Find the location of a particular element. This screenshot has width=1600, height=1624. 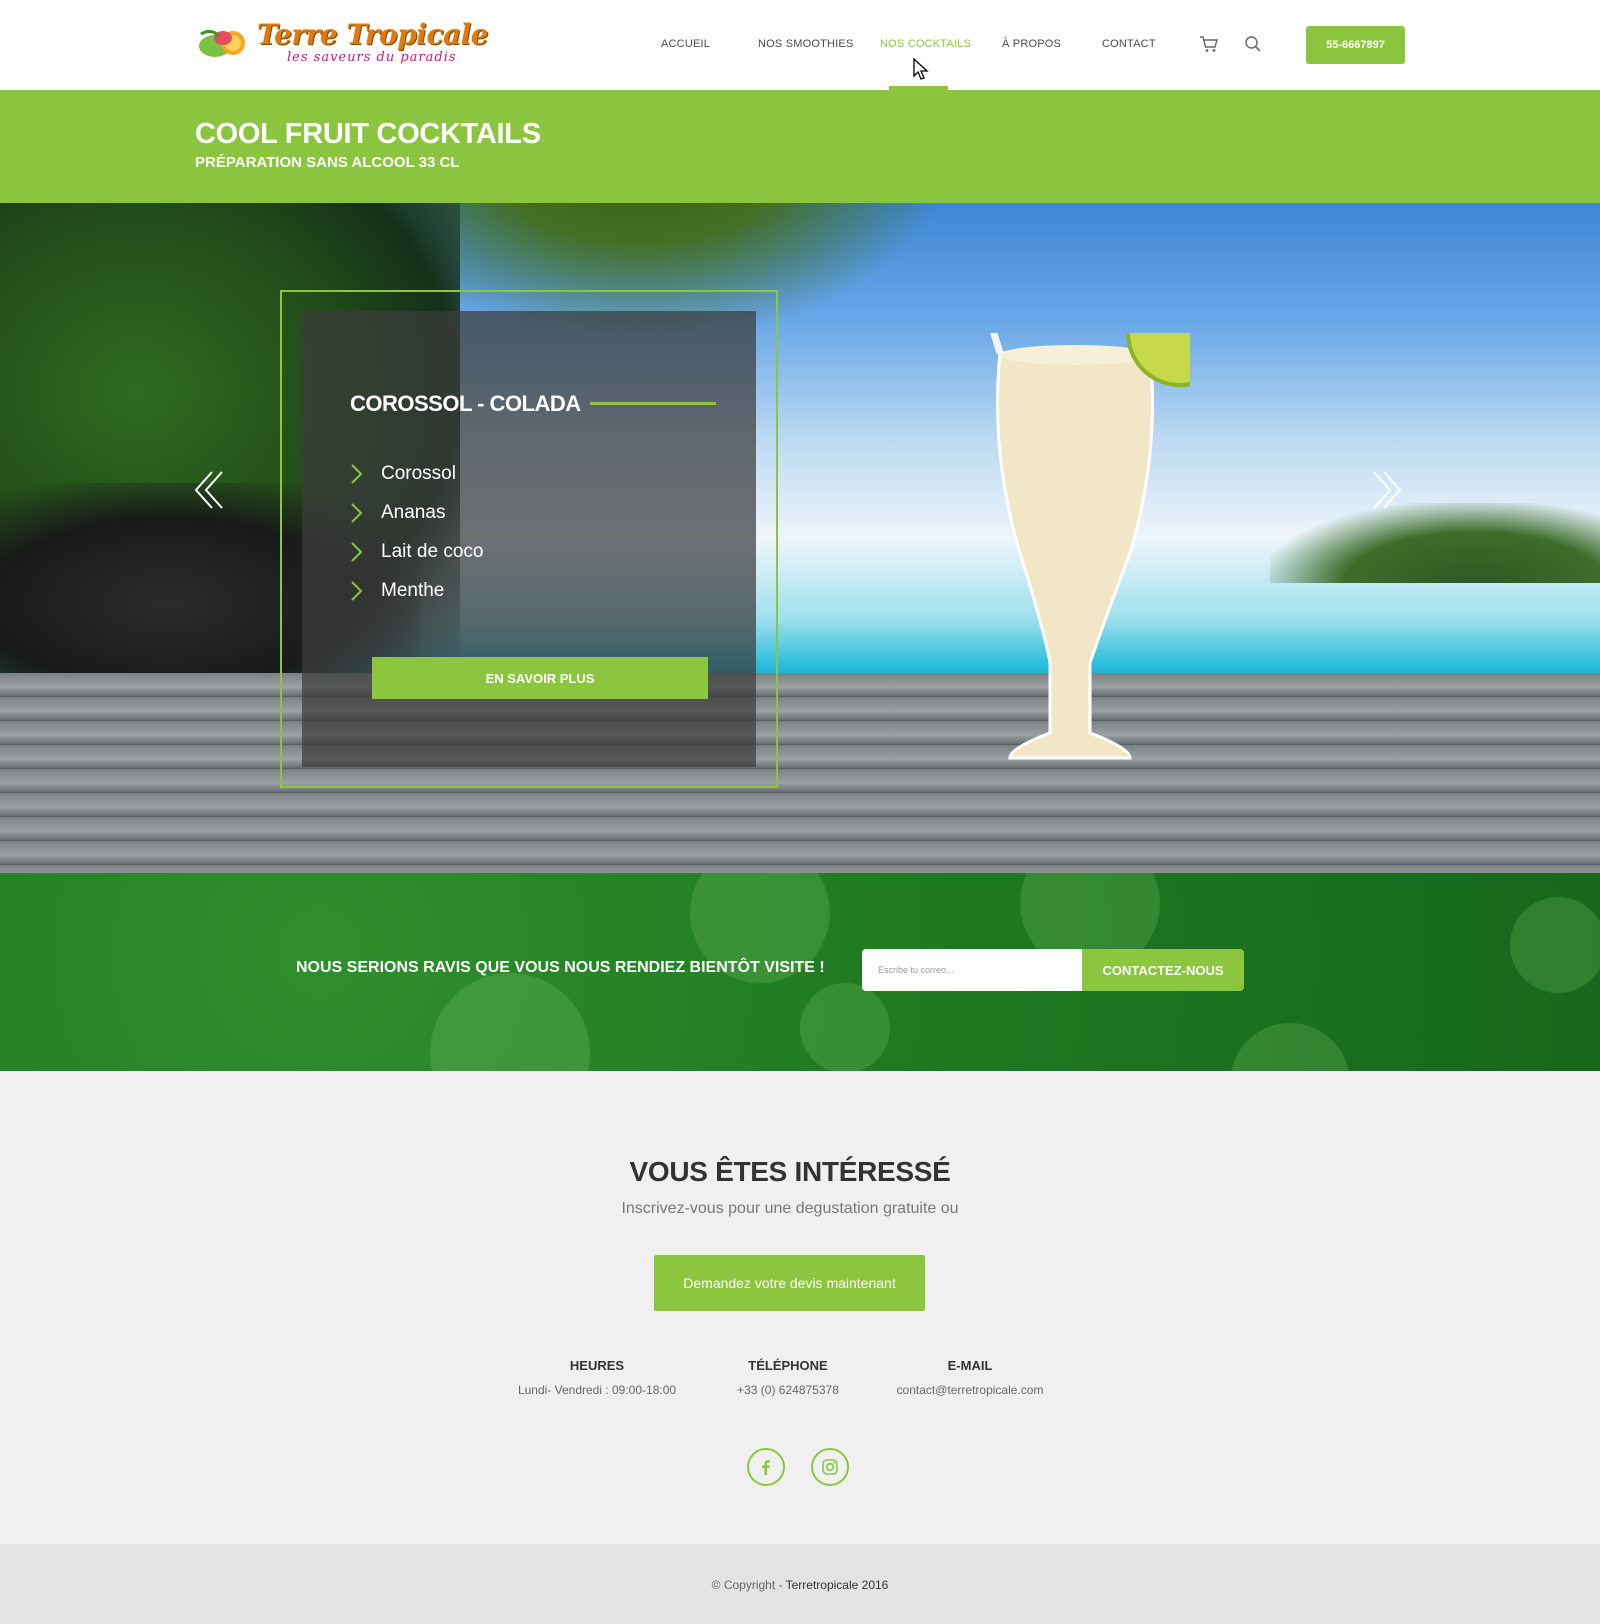

facebook-link is located at coordinates (766, 1467).